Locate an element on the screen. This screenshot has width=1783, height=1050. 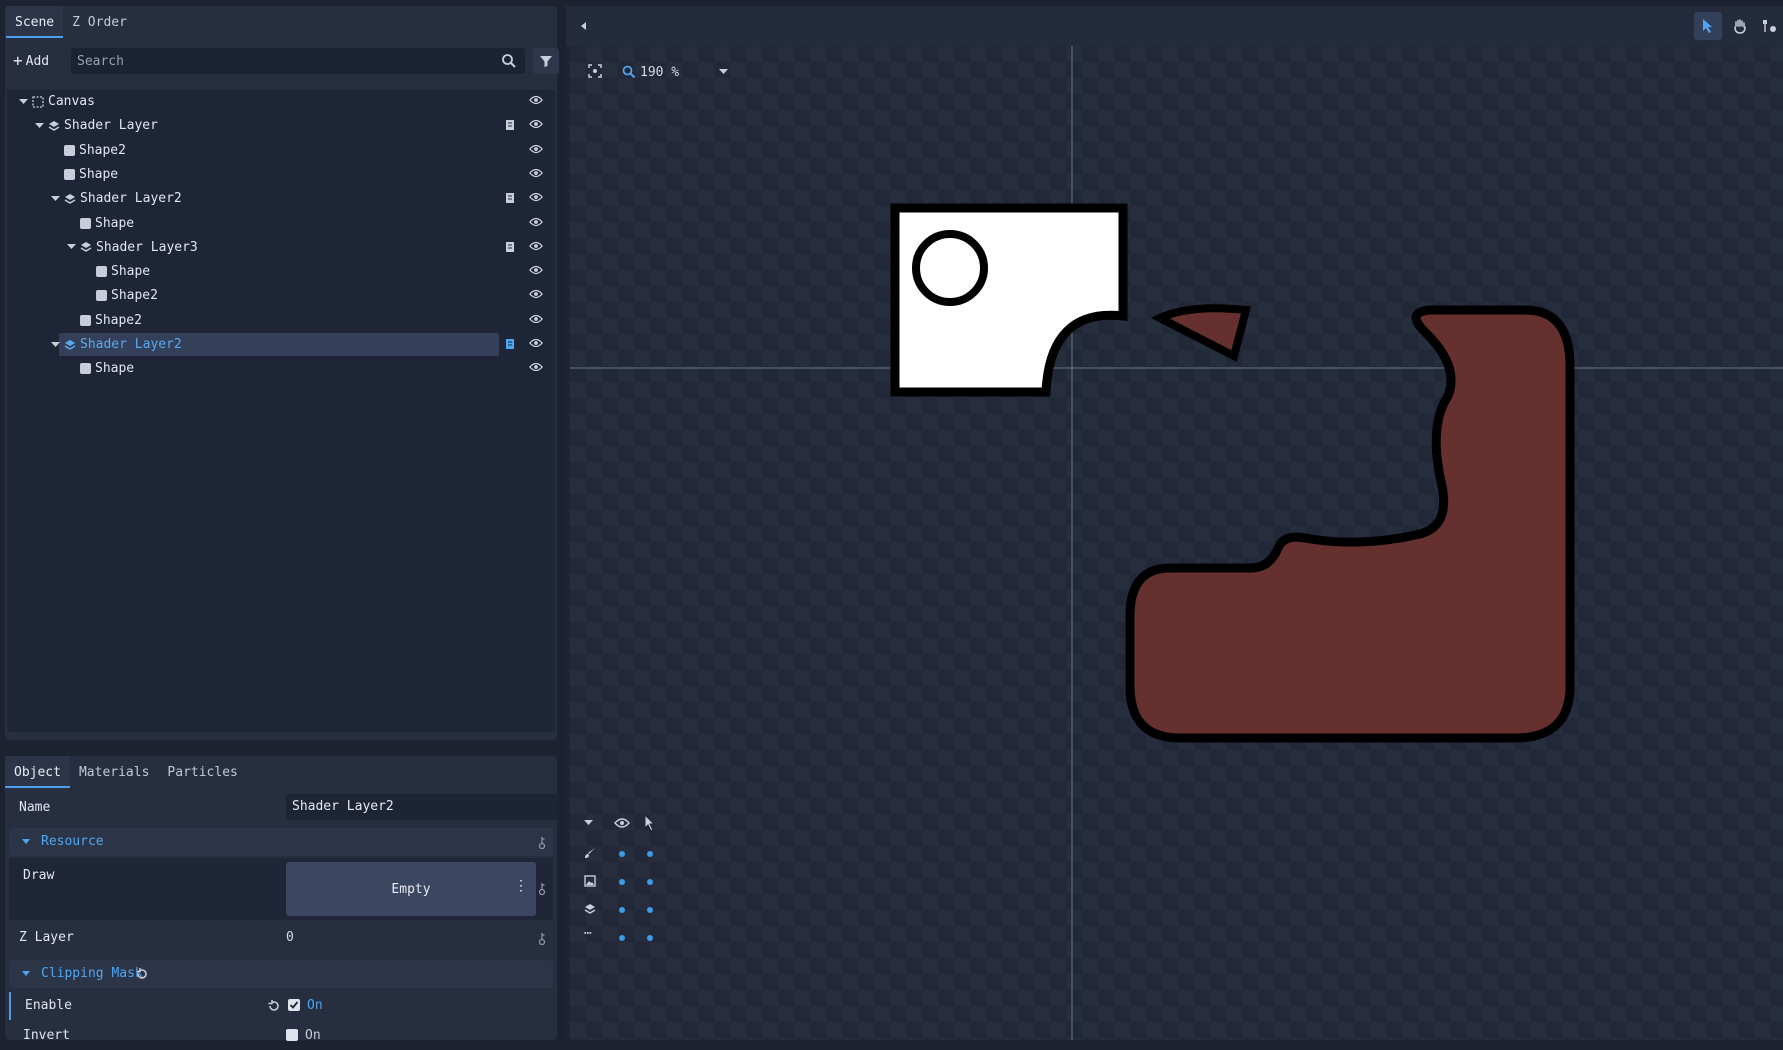
tab-scene: Scene is located at coordinates (35, 22).